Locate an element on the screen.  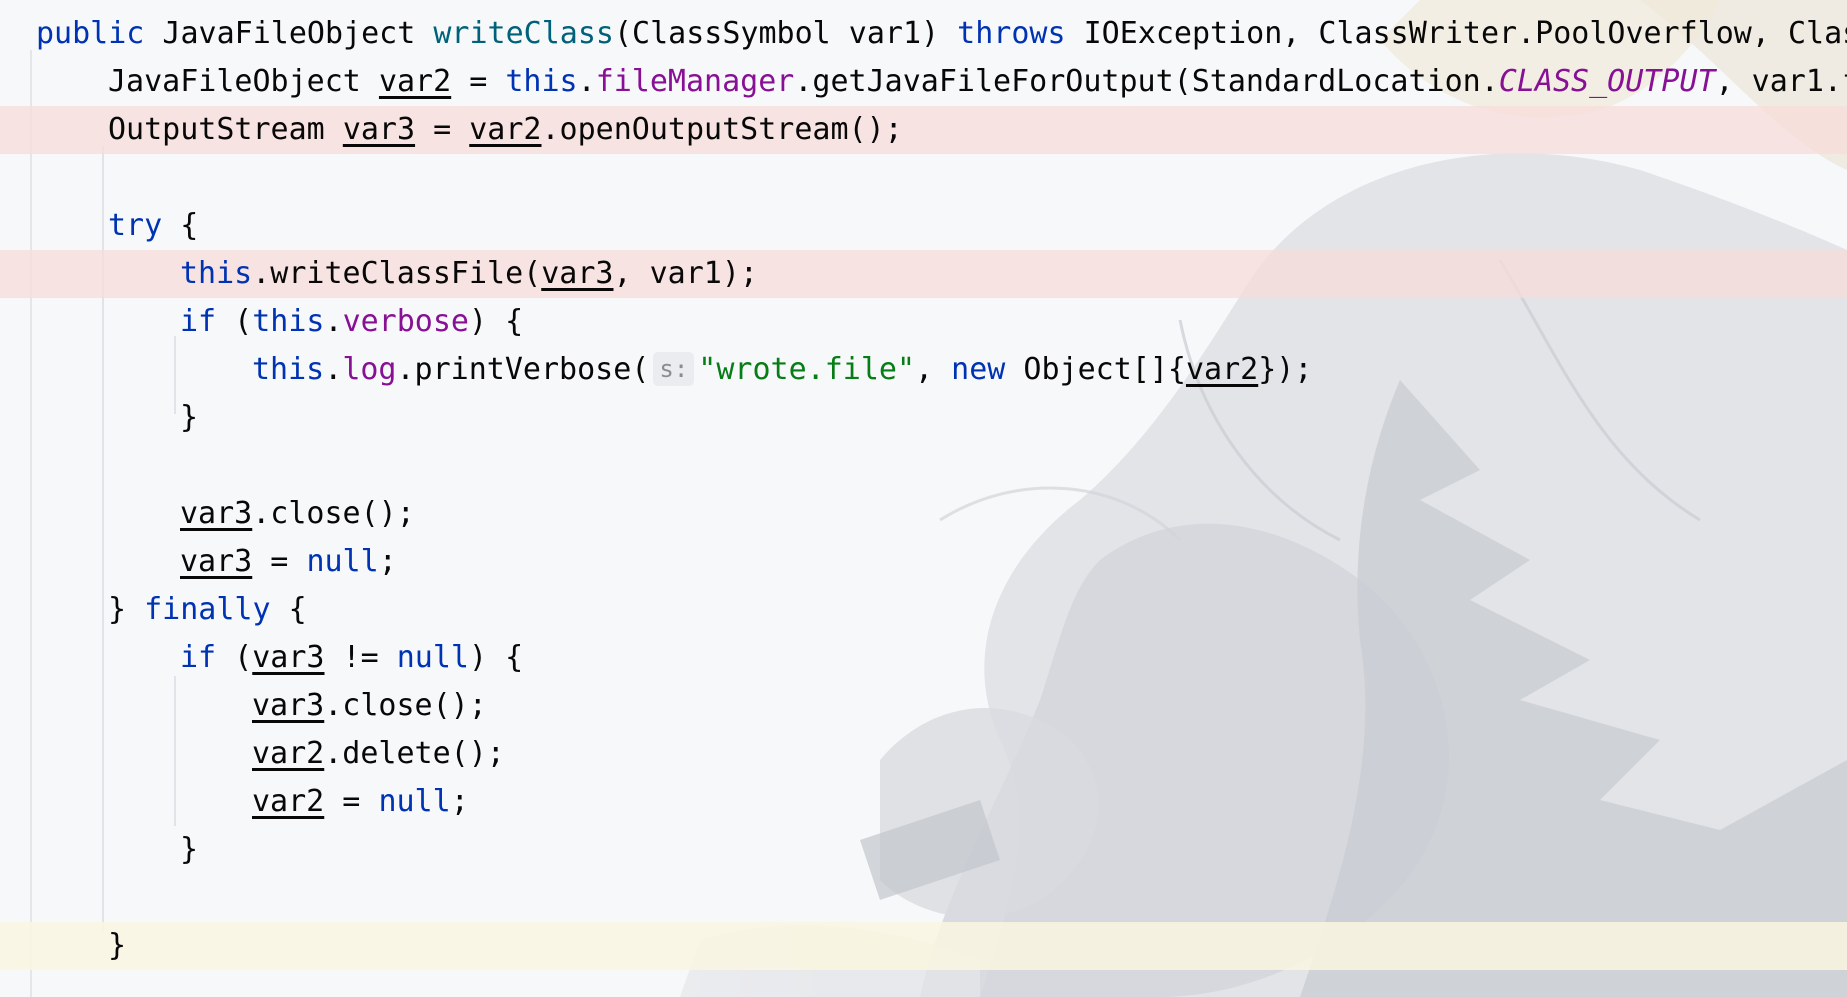
code-line-text: this.writeClassFile(var3, var1); is located at coordinates (469, 274).